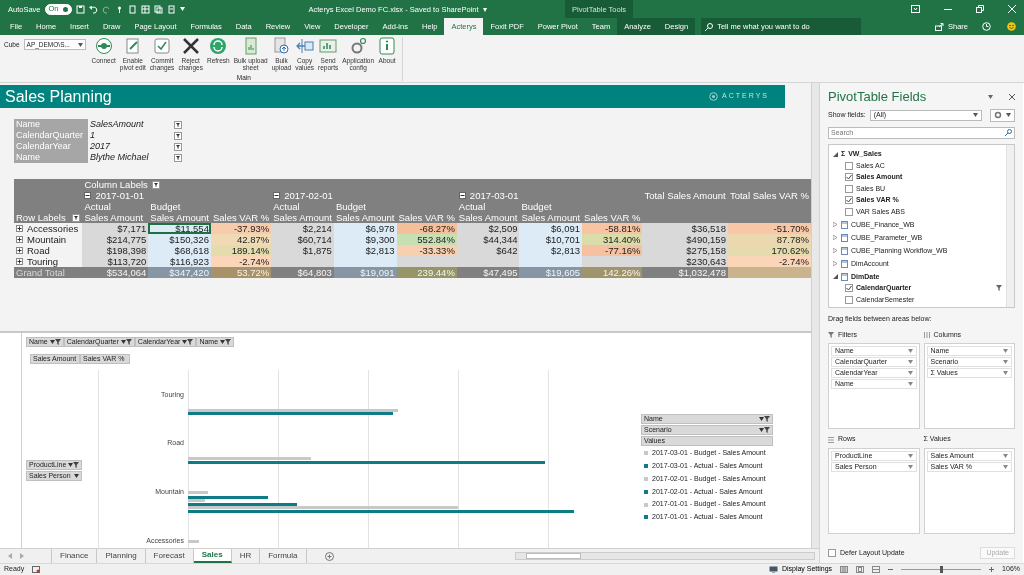  What do you see at coordinates (329, 556) in the screenshot?
I see `add-sheet-icon` at bounding box center [329, 556].